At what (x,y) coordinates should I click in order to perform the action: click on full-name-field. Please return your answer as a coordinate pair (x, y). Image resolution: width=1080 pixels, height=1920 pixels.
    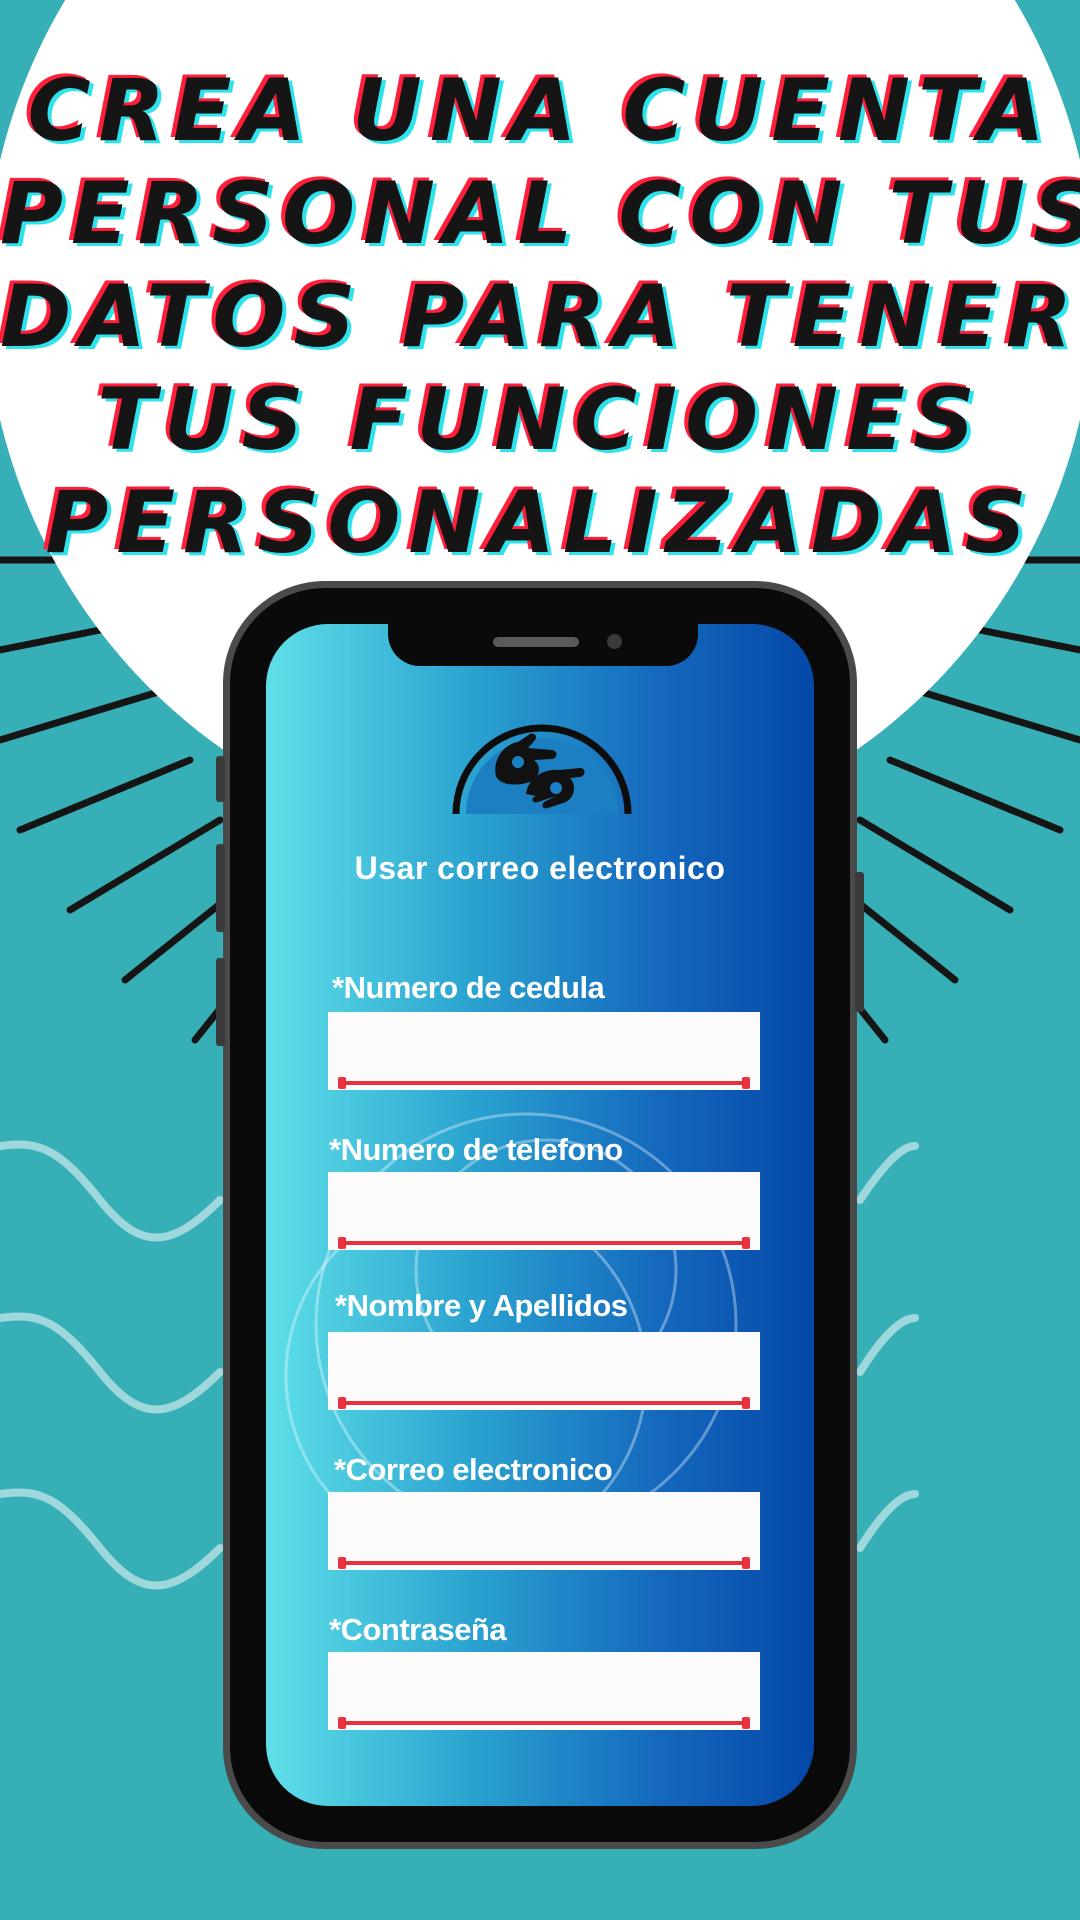
    Looking at the image, I should click on (544, 1371).